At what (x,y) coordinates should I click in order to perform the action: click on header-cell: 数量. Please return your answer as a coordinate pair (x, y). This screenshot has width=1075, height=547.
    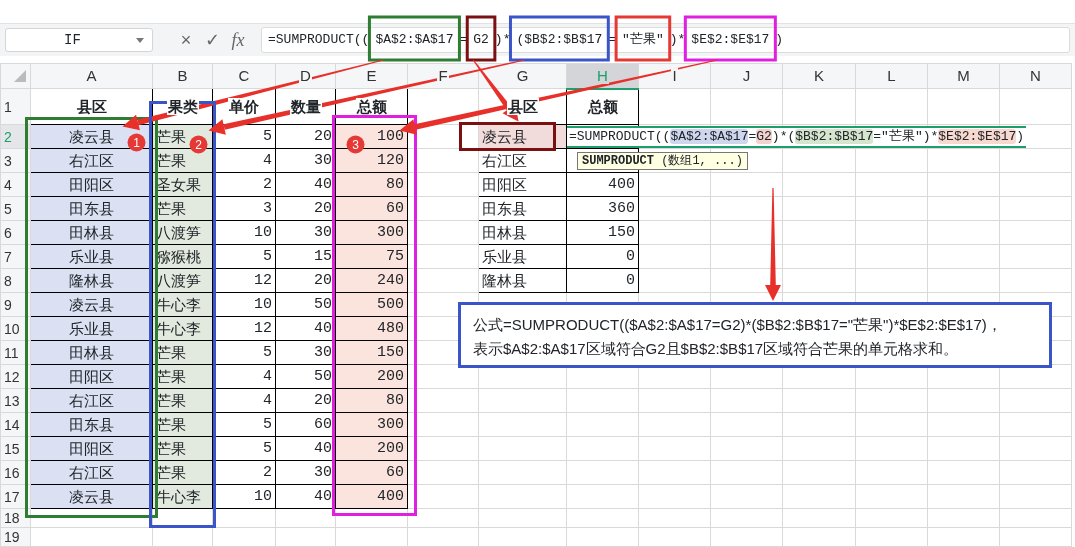
    Looking at the image, I should click on (305, 106).